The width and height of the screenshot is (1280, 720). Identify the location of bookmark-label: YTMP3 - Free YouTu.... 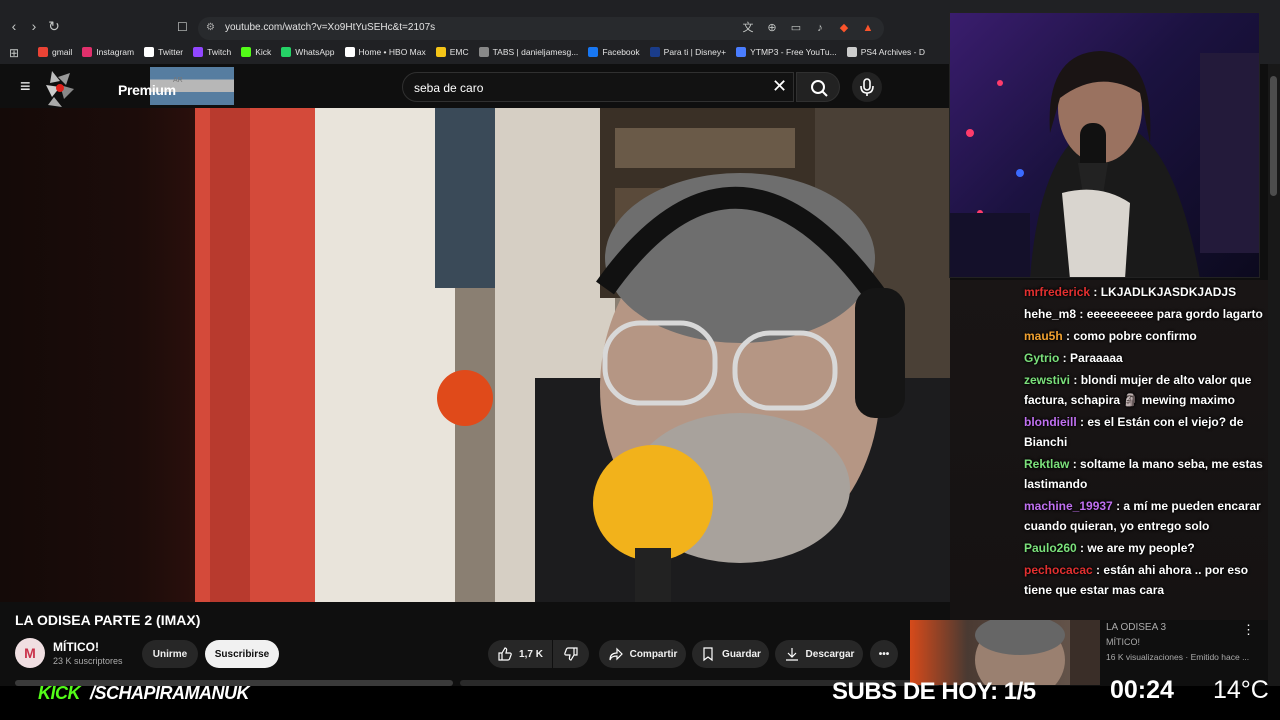
(793, 52).